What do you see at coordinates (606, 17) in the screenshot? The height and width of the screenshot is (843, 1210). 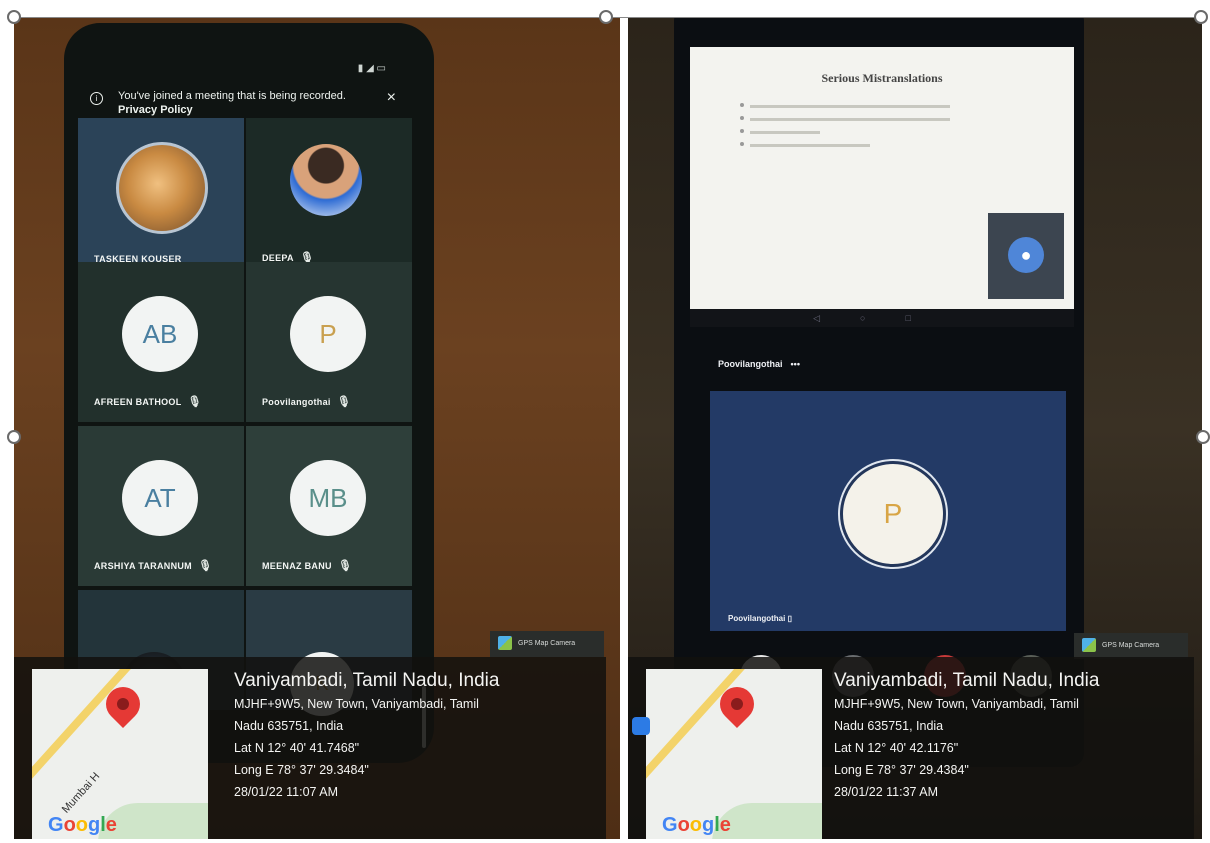 I see `resize-handle-top-center` at bounding box center [606, 17].